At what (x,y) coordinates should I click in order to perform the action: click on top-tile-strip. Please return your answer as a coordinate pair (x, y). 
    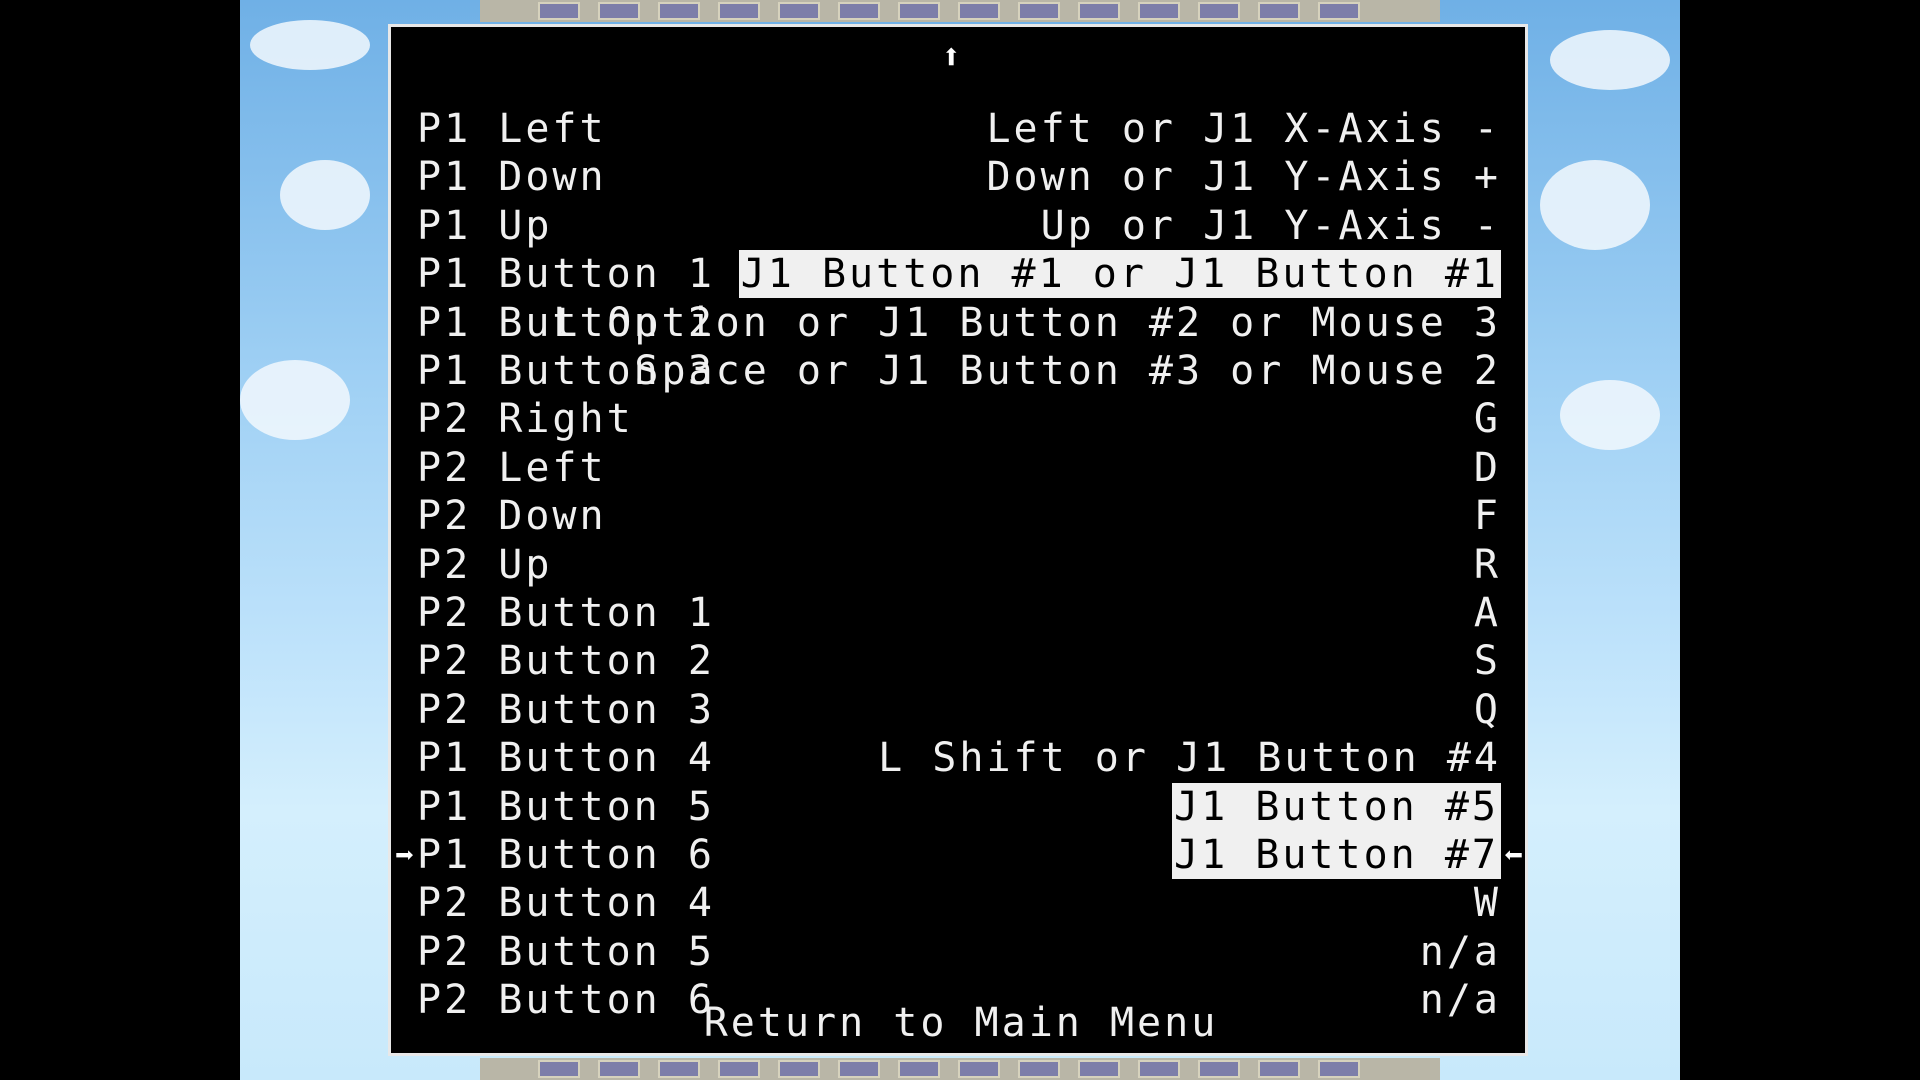
    Looking at the image, I should click on (960, 11).